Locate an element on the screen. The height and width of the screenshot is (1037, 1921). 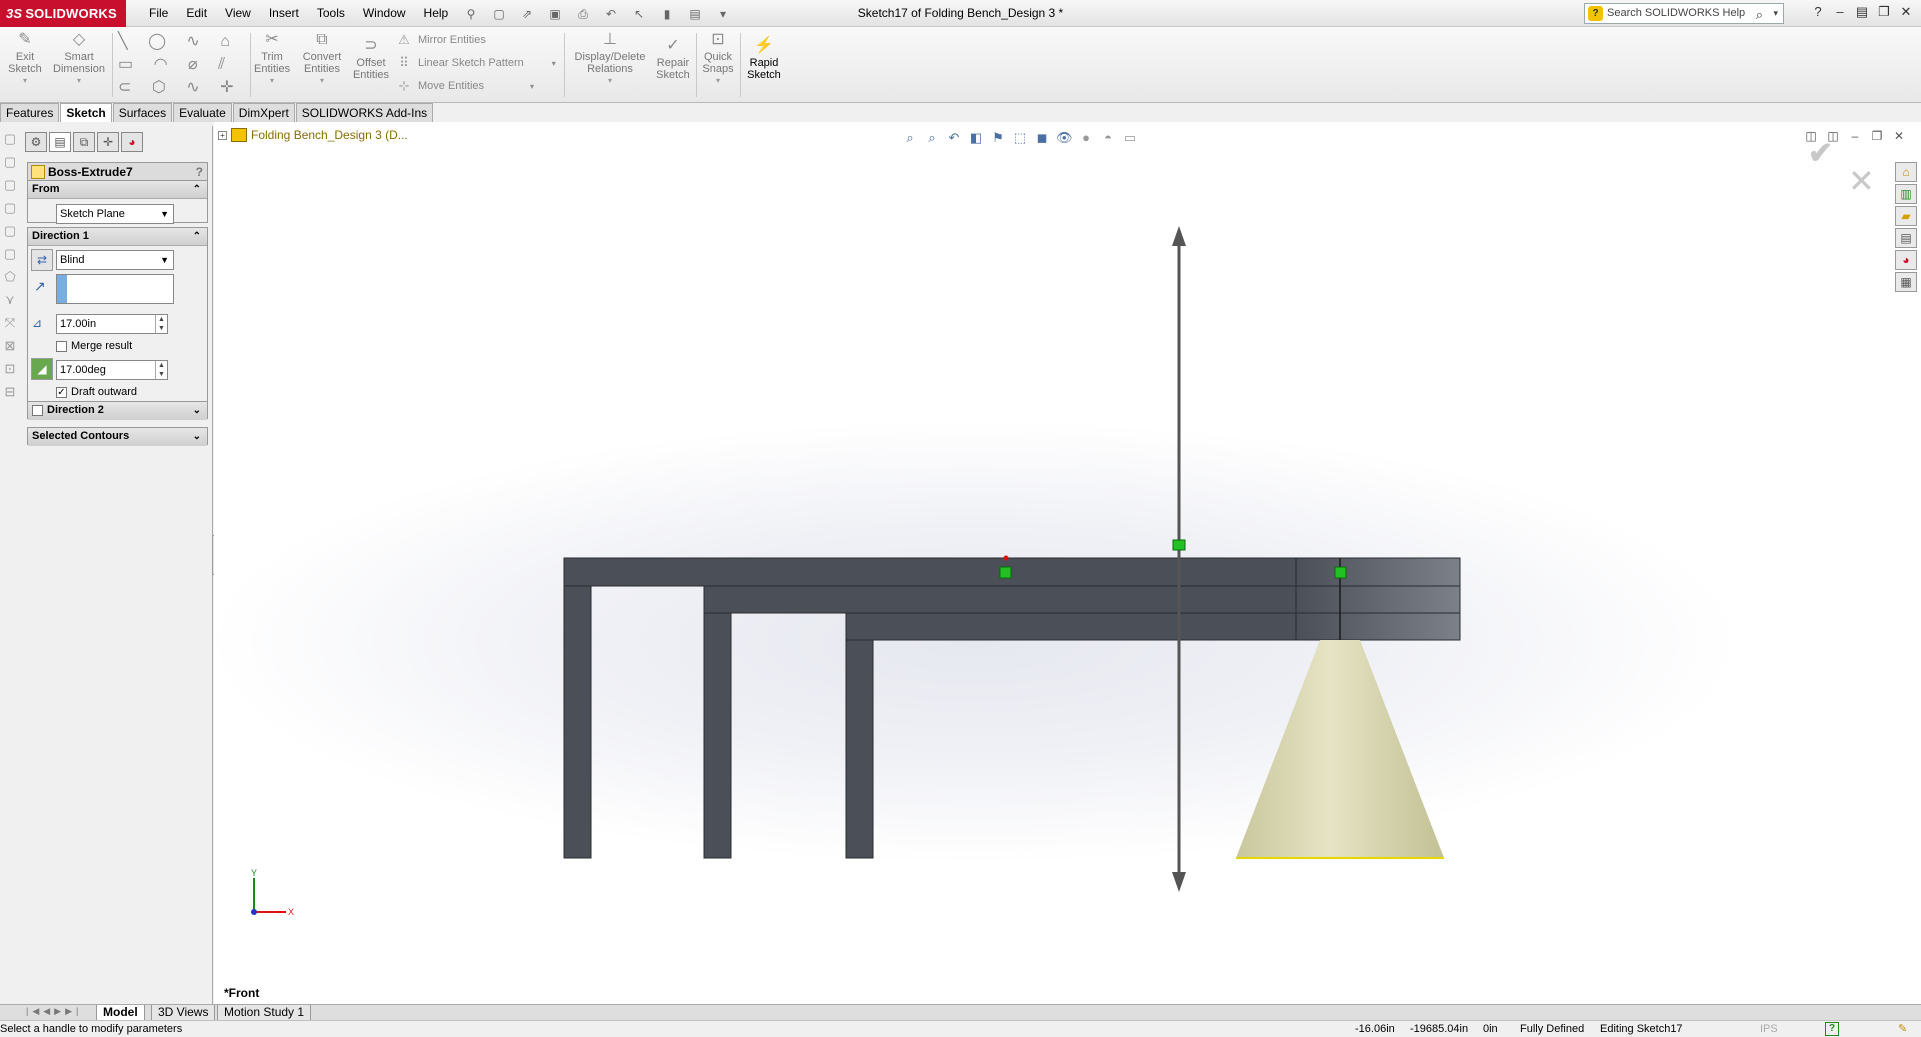
drag-handle is located at coordinates (1179, 545).